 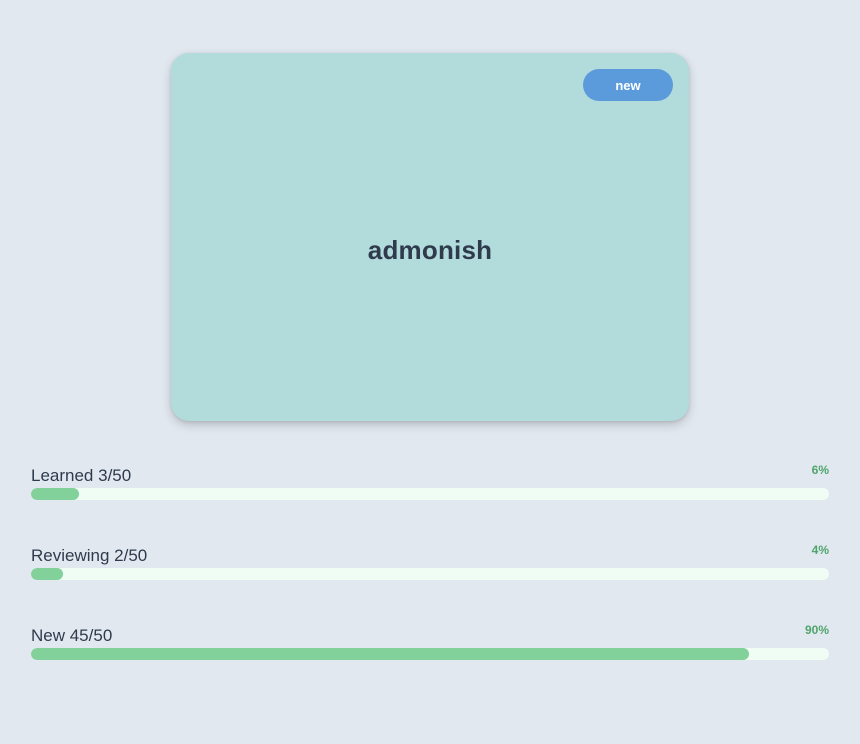 What do you see at coordinates (390, 654) in the screenshot?
I see `stat-new-progress-fill` at bounding box center [390, 654].